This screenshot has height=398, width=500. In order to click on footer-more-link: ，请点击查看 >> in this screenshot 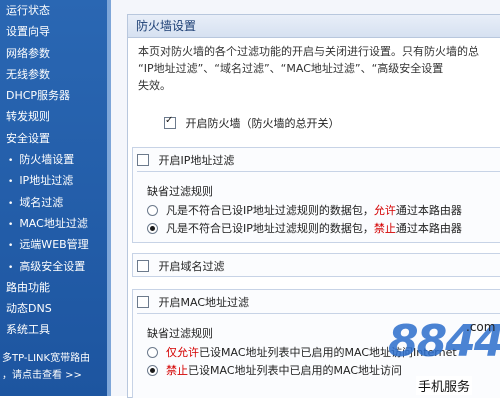, I will do `click(54, 375)`.